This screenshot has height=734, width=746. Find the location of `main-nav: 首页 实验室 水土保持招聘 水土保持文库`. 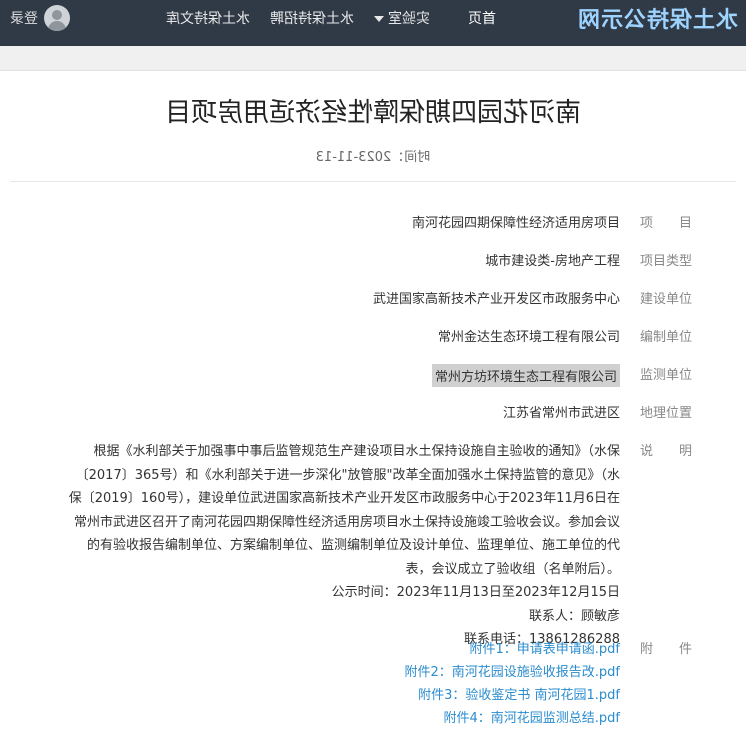

main-nav: 首页 实验室 水土保持招聘 水土保持文库 is located at coordinates (331, 18).